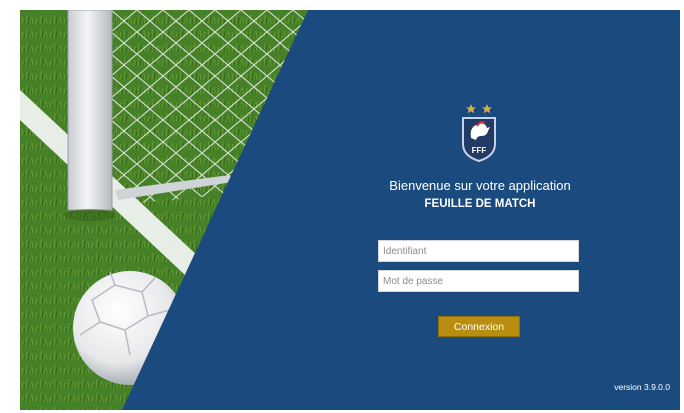  What do you see at coordinates (478, 281) in the screenshot?
I see `password-input` at bounding box center [478, 281].